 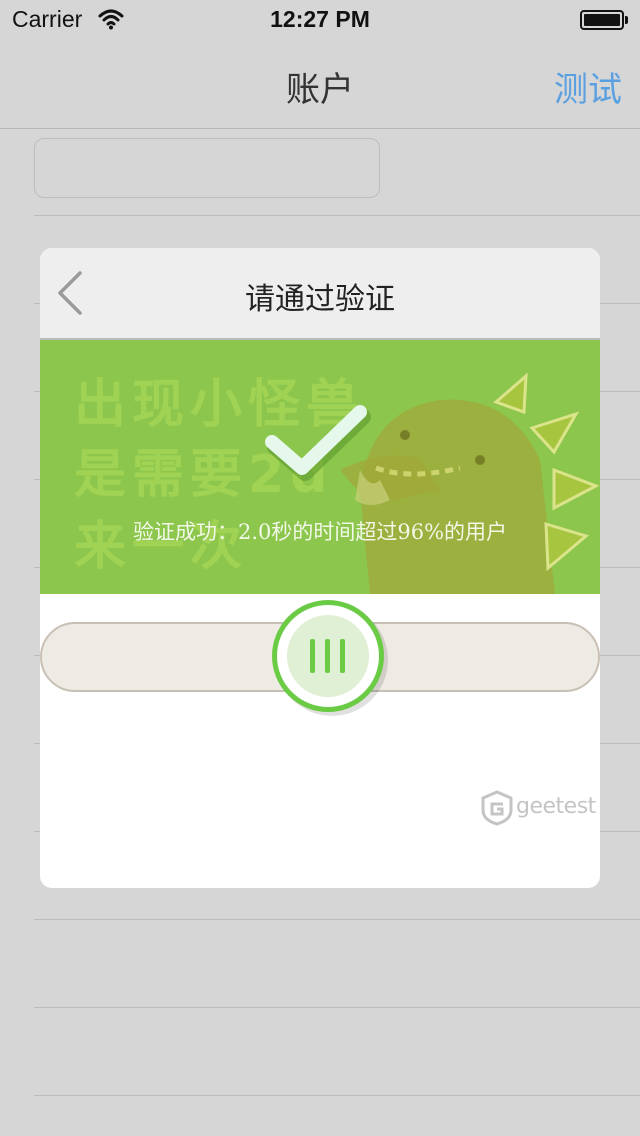 I want to click on navigation-bar: 账户 测试, so click(x=320, y=84).